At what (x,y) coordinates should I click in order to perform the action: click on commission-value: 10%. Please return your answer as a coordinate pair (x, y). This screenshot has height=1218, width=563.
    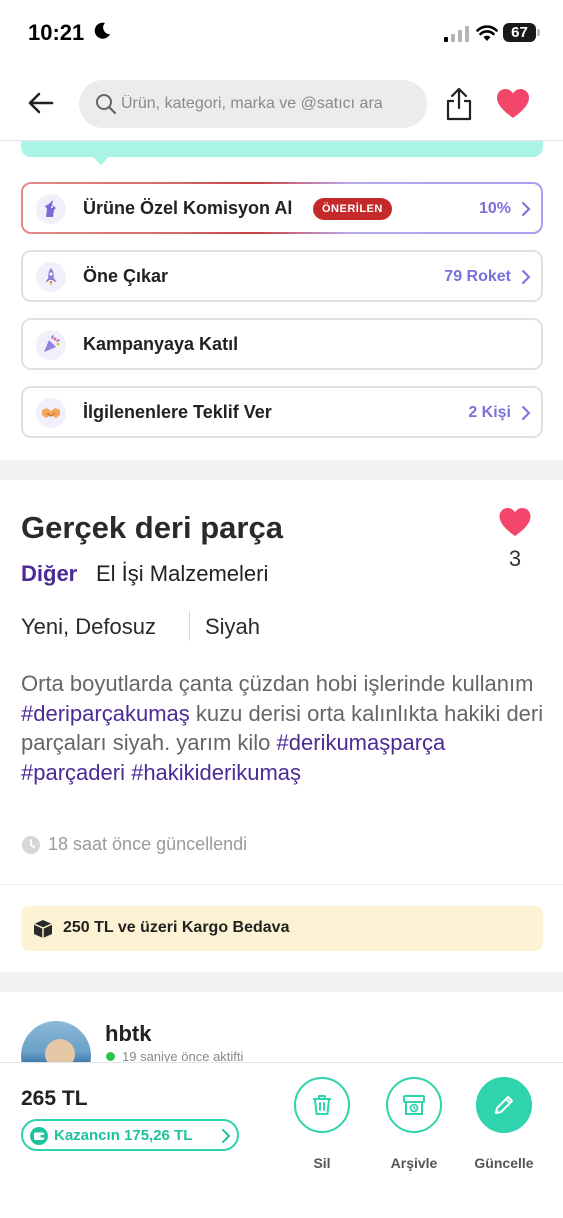
    Looking at the image, I should click on (494, 208).